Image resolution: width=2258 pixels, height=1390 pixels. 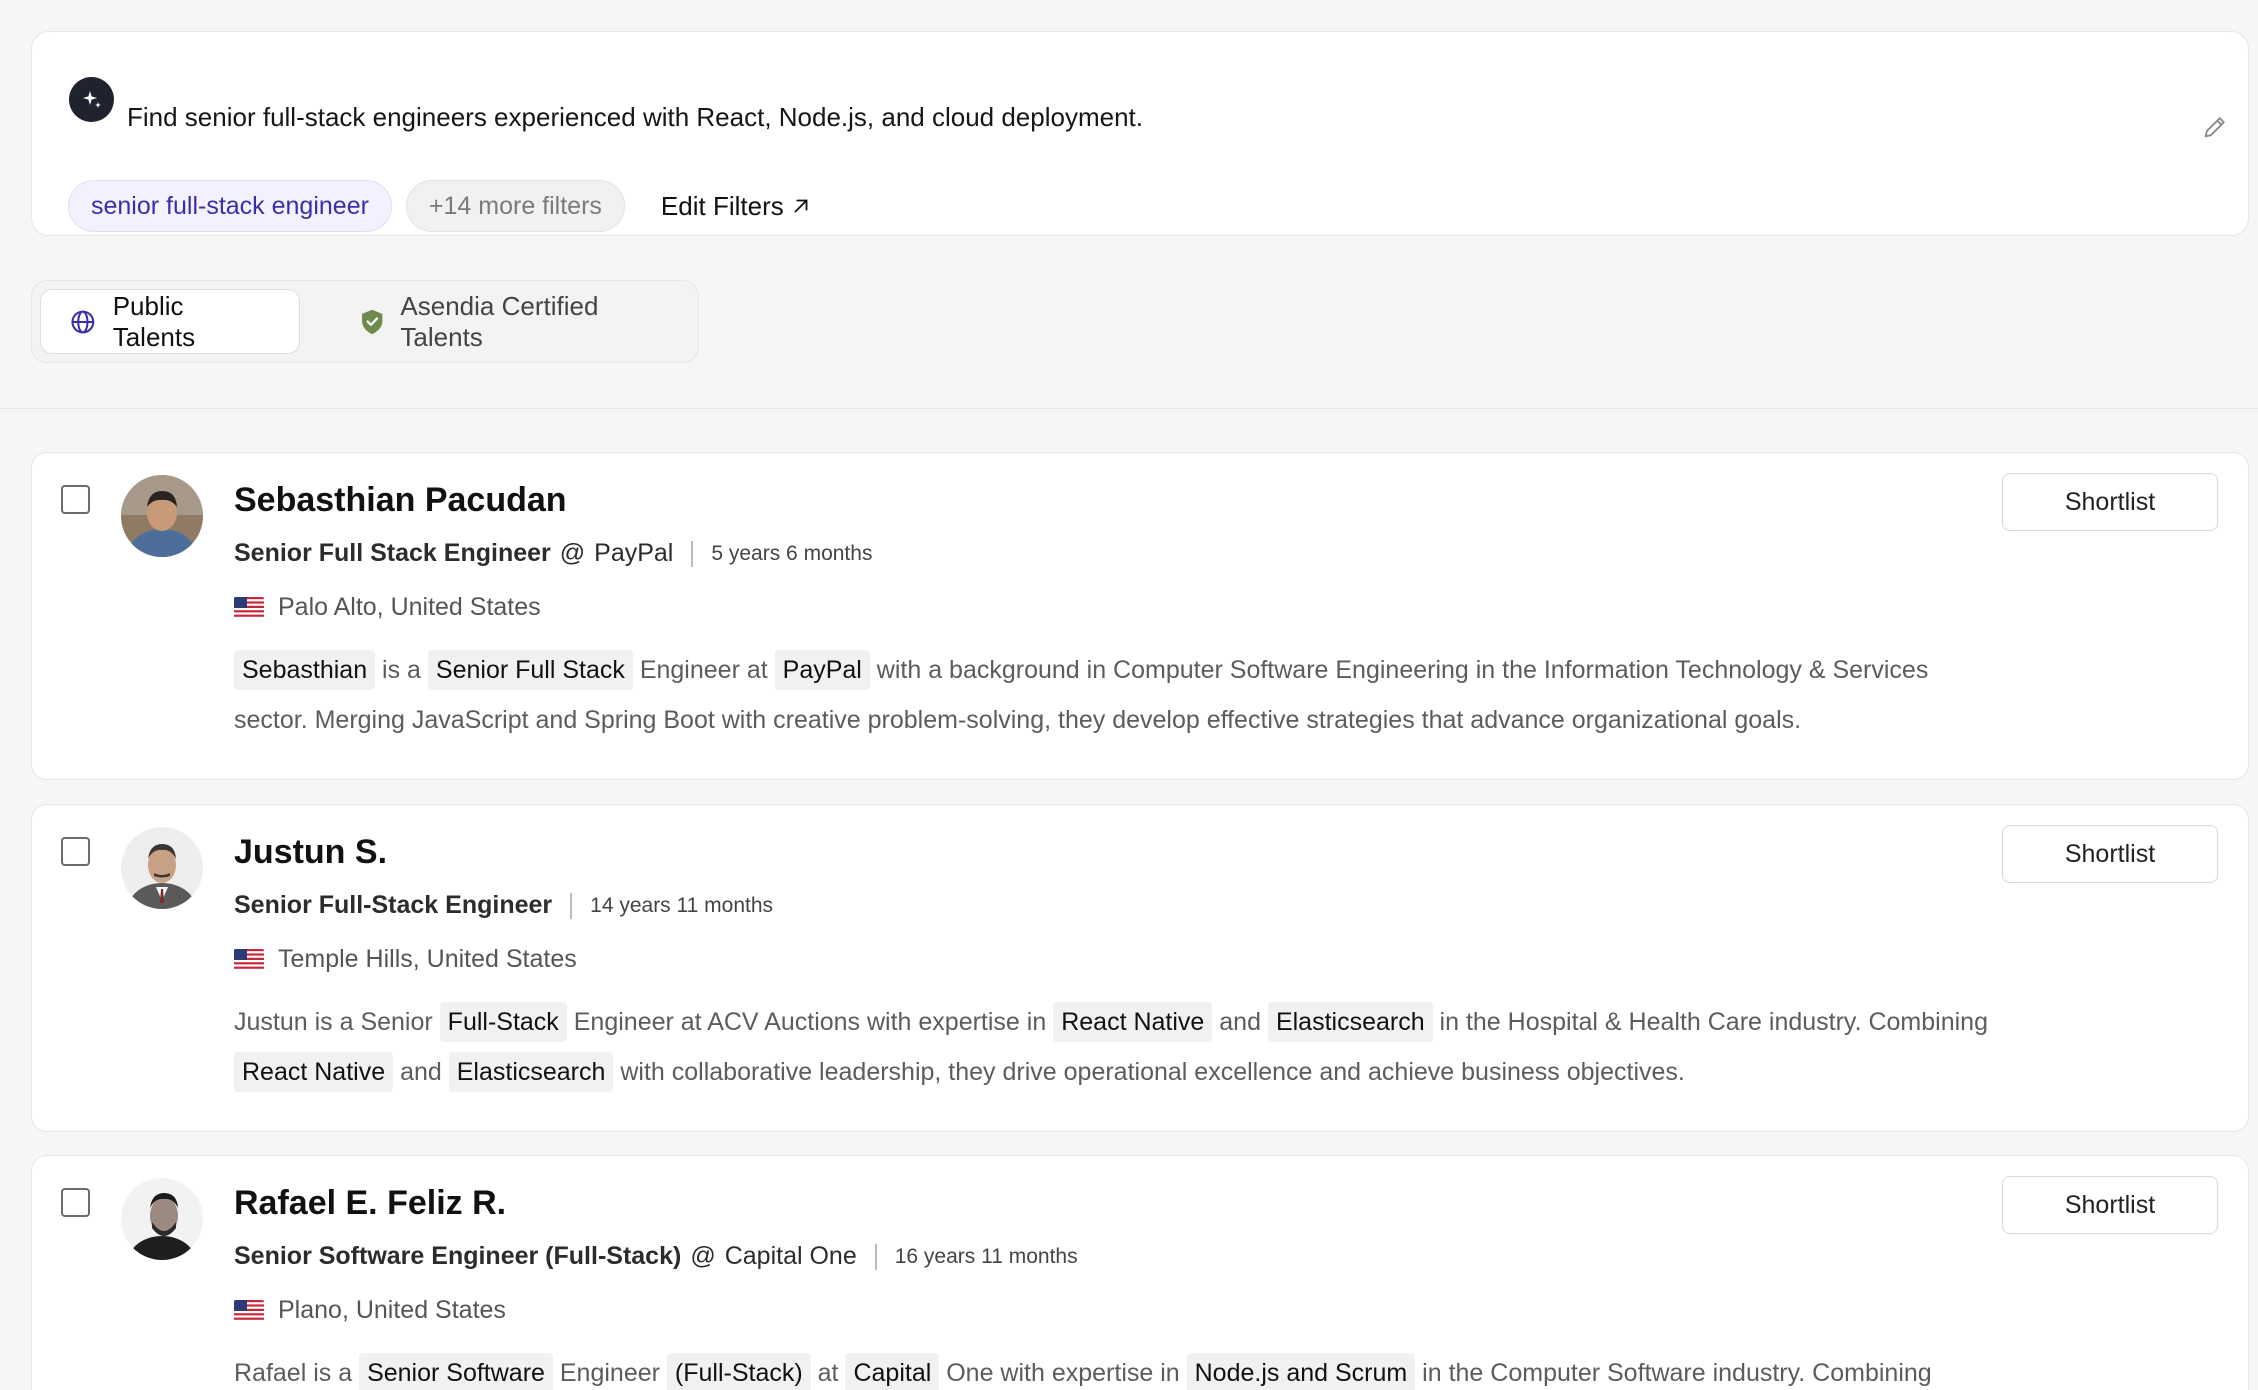 What do you see at coordinates (370, 1203) in the screenshot?
I see `candidate-name: Rafael E. Feliz R.` at bounding box center [370, 1203].